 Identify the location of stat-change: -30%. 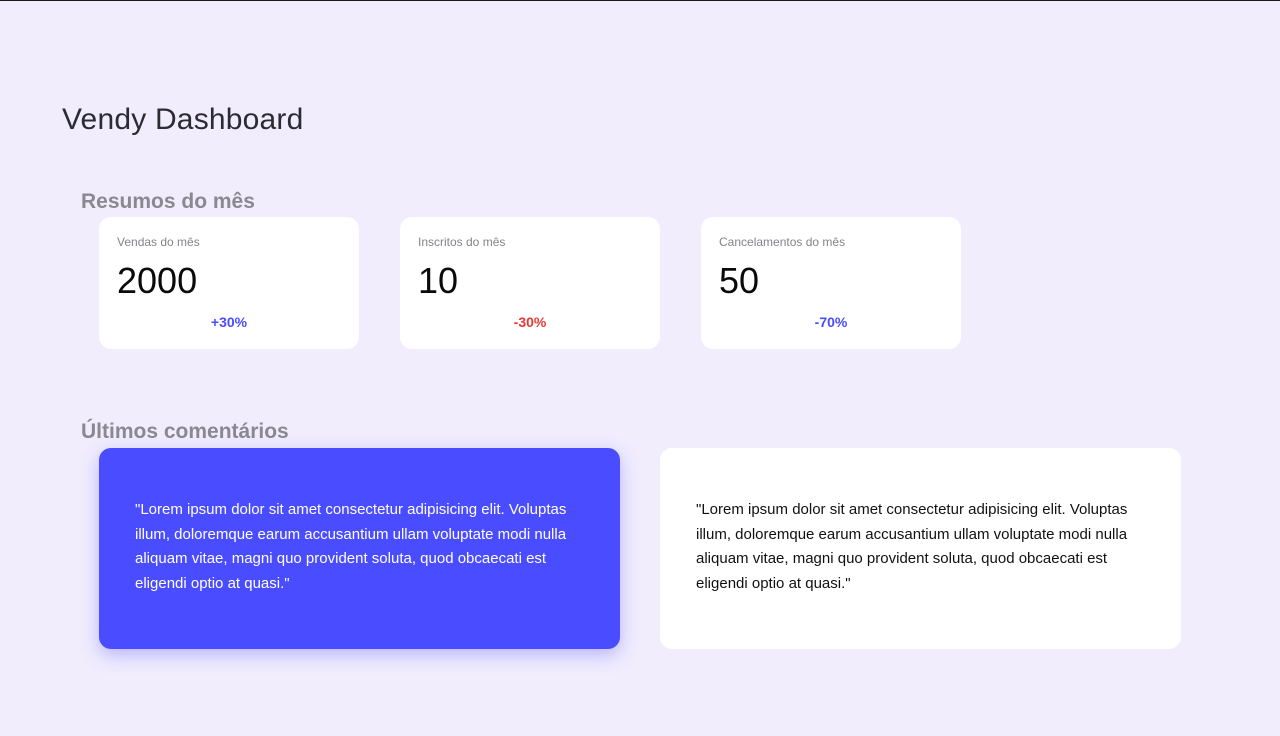
(530, 322).